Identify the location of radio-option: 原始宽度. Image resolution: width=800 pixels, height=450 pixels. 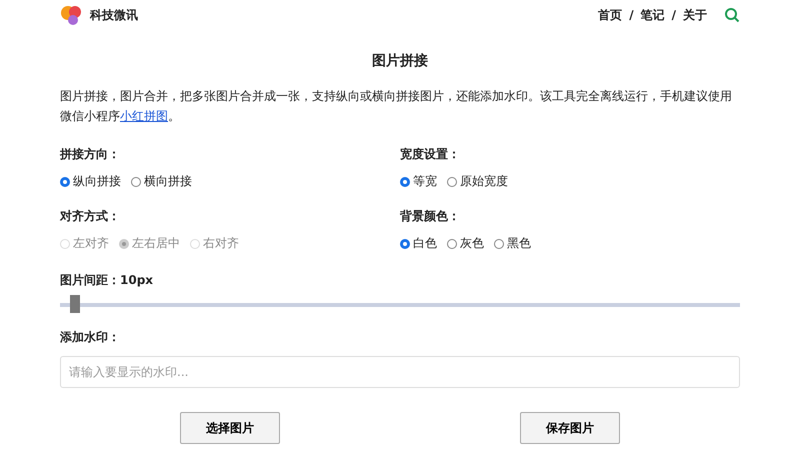
(477, 181).